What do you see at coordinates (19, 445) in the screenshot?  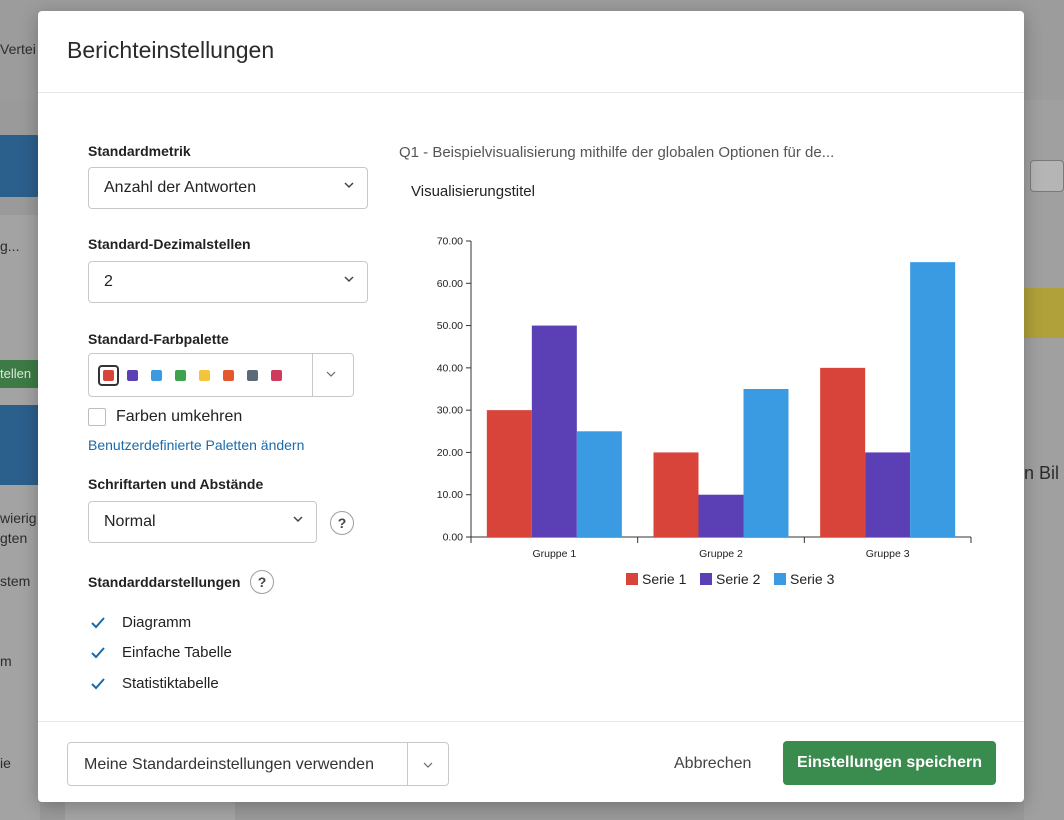 I see `bg-blue-block` at bounding box center [19, 445].